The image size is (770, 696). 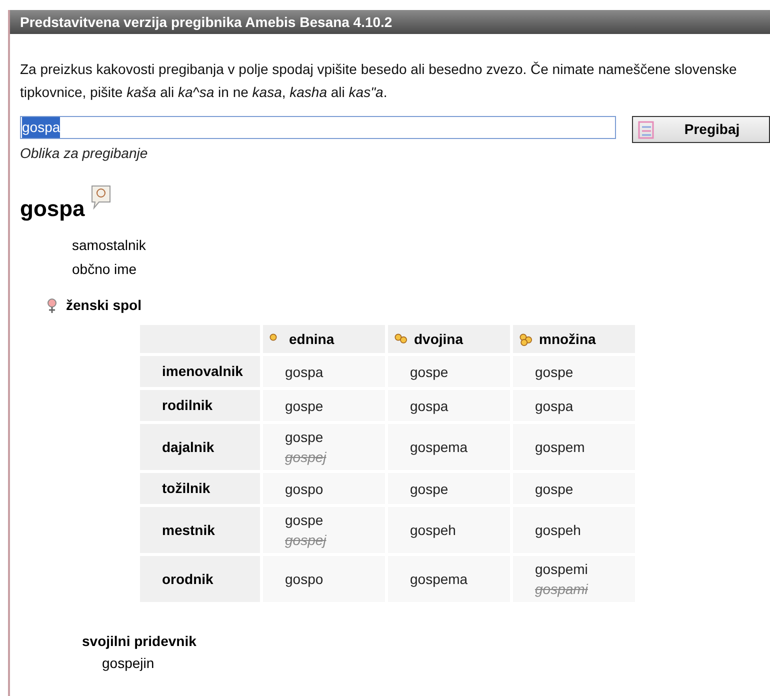 I want to click on table-cell: gospem, so click(x=574, y=447).